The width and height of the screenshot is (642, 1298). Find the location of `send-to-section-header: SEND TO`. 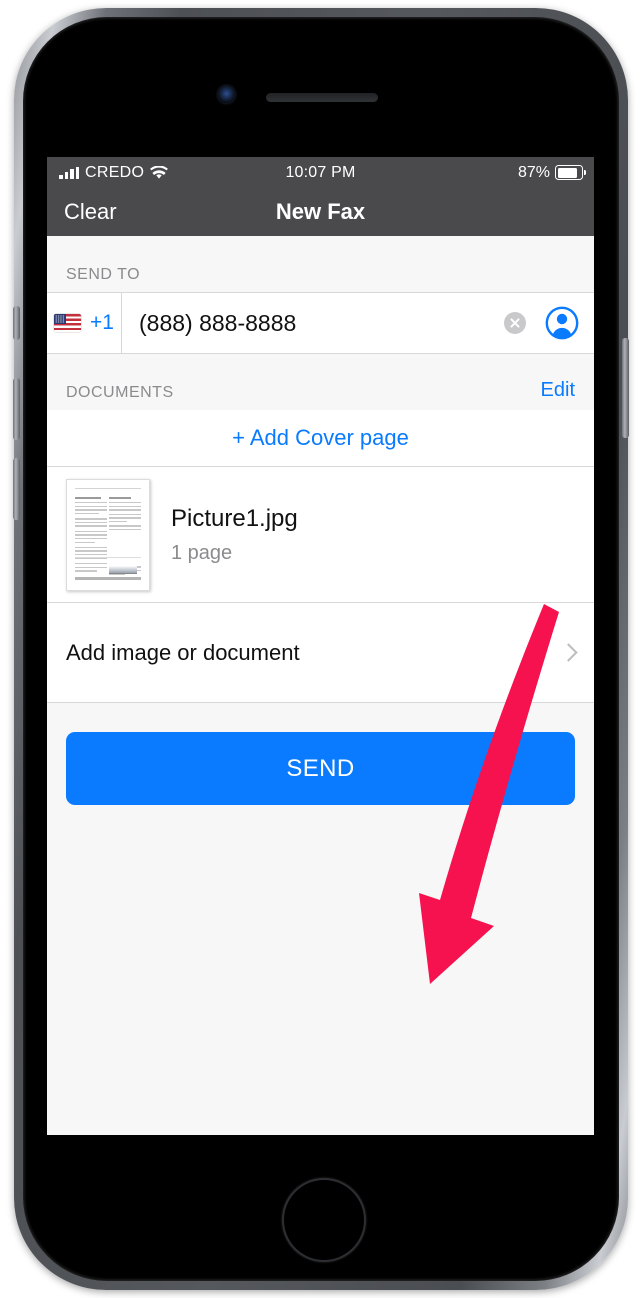

send-to-section-header: SEND TO is located at coordinates (320, 264).